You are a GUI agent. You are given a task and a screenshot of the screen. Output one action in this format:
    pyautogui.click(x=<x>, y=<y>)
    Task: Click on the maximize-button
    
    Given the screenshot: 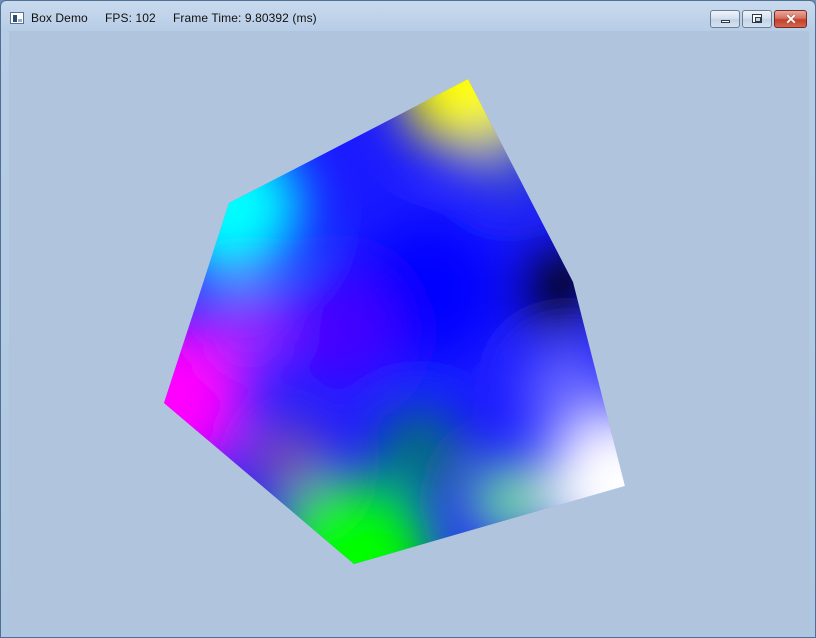 What is the action you would take?
    pyautogui.click(x=757, y=19)
    